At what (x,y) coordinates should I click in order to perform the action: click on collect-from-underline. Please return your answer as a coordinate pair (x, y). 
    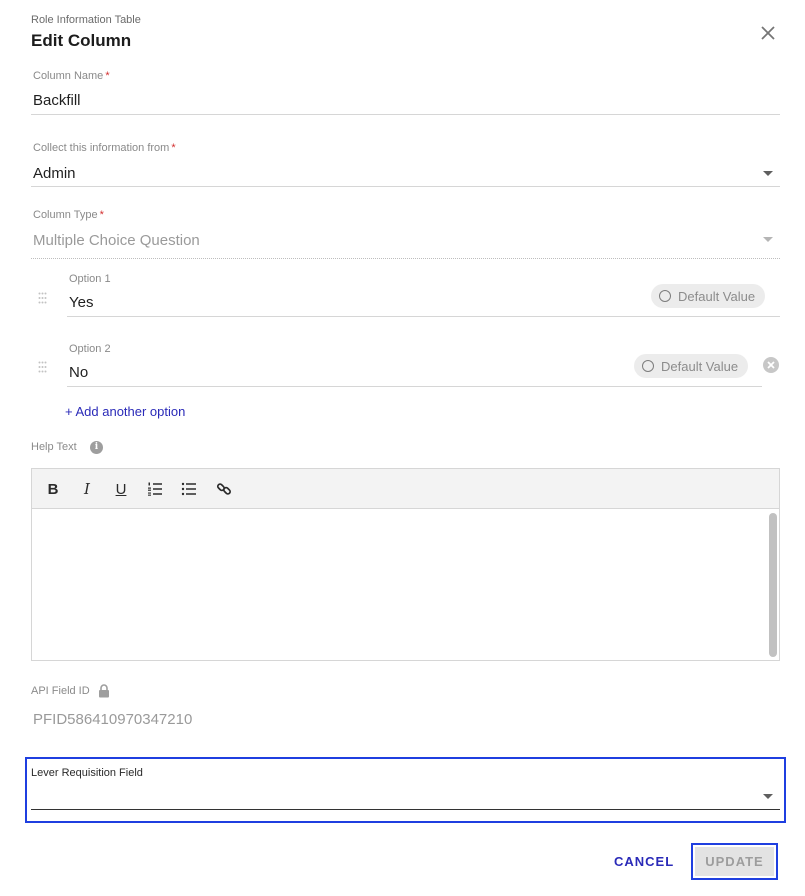
    Looking at the image, I should click on (405, 186).